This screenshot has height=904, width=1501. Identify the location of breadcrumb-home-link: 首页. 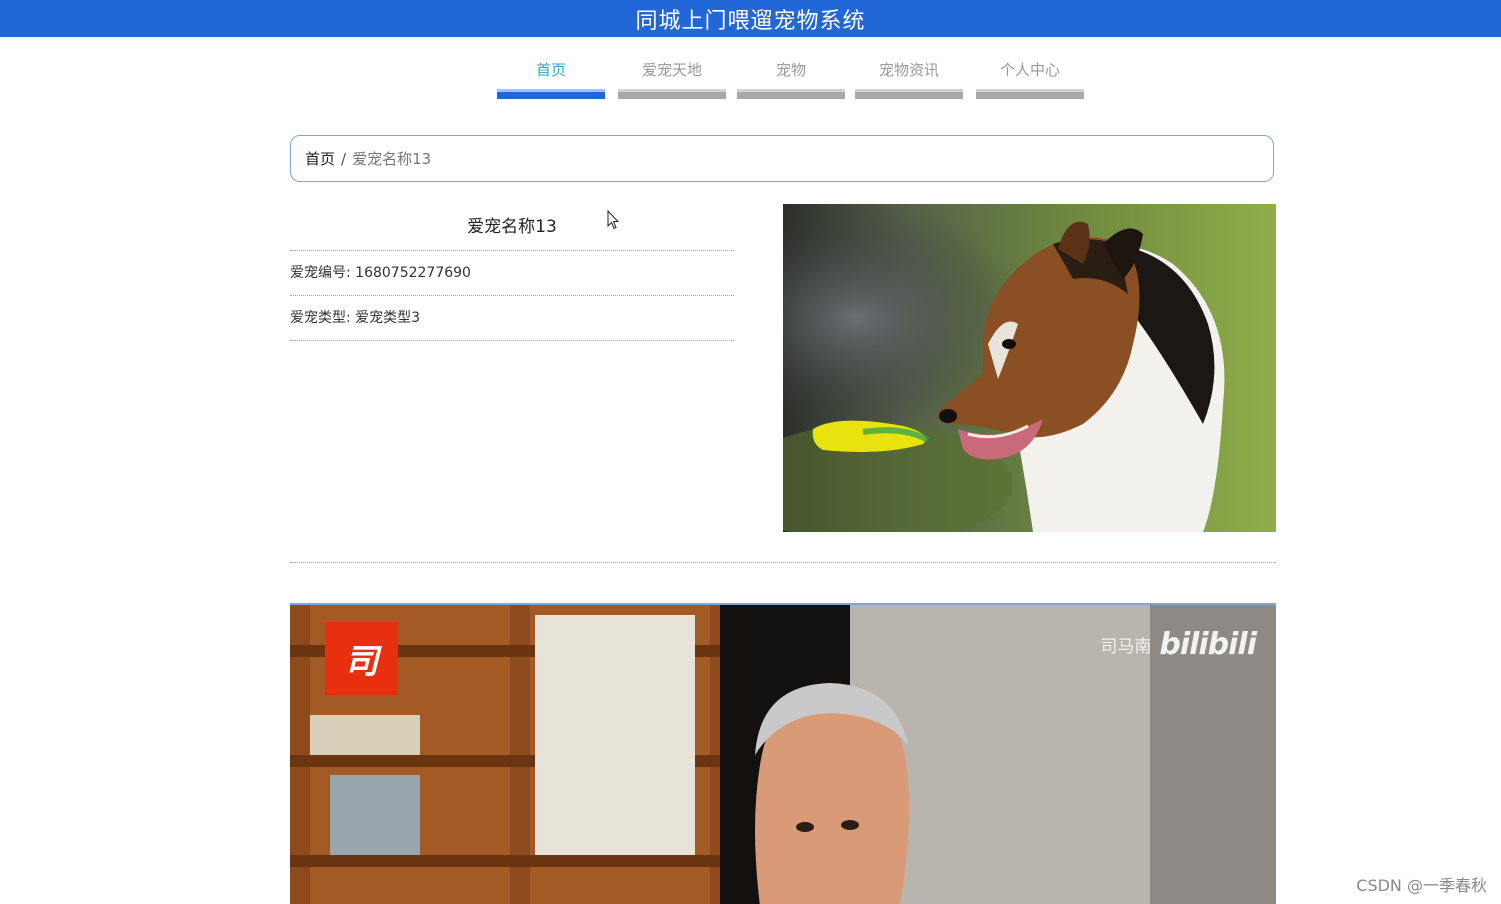
(320, 158).